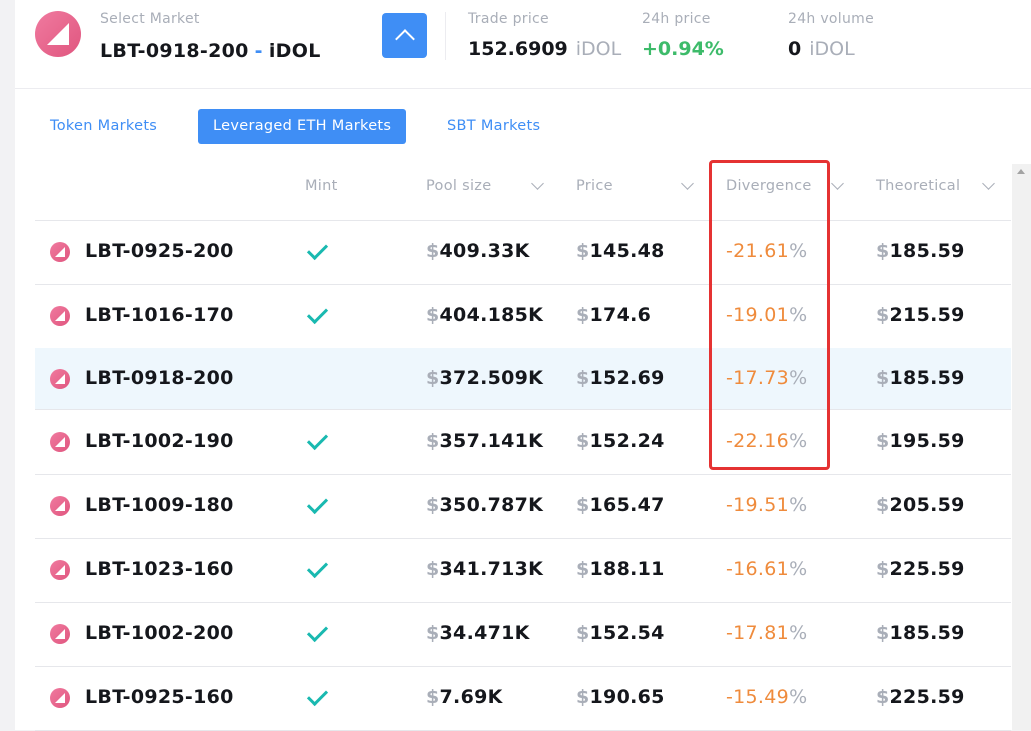 Image resolution: width=1031 pixels, height=731 pixels. What do you see at coordinates (58, 34) in the screenshot?
I see `market-logo-icon` at bounding box center [58, 34].